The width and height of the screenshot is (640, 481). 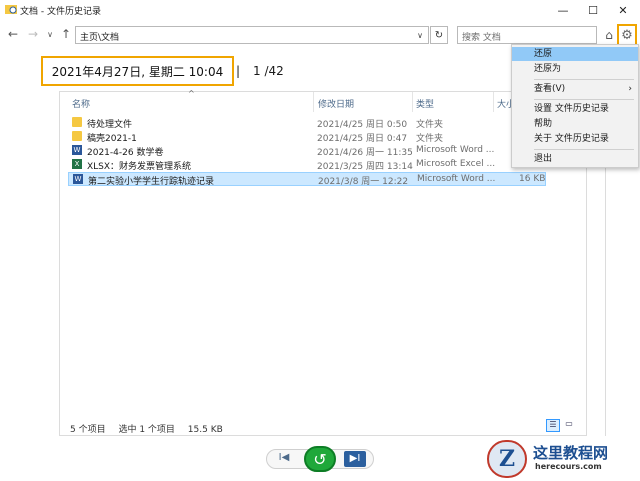 What do you see at coordinates (205, 430) in the screenshot?
I see `selection-size: 15.5 KB` at bounding box center [205, 430].